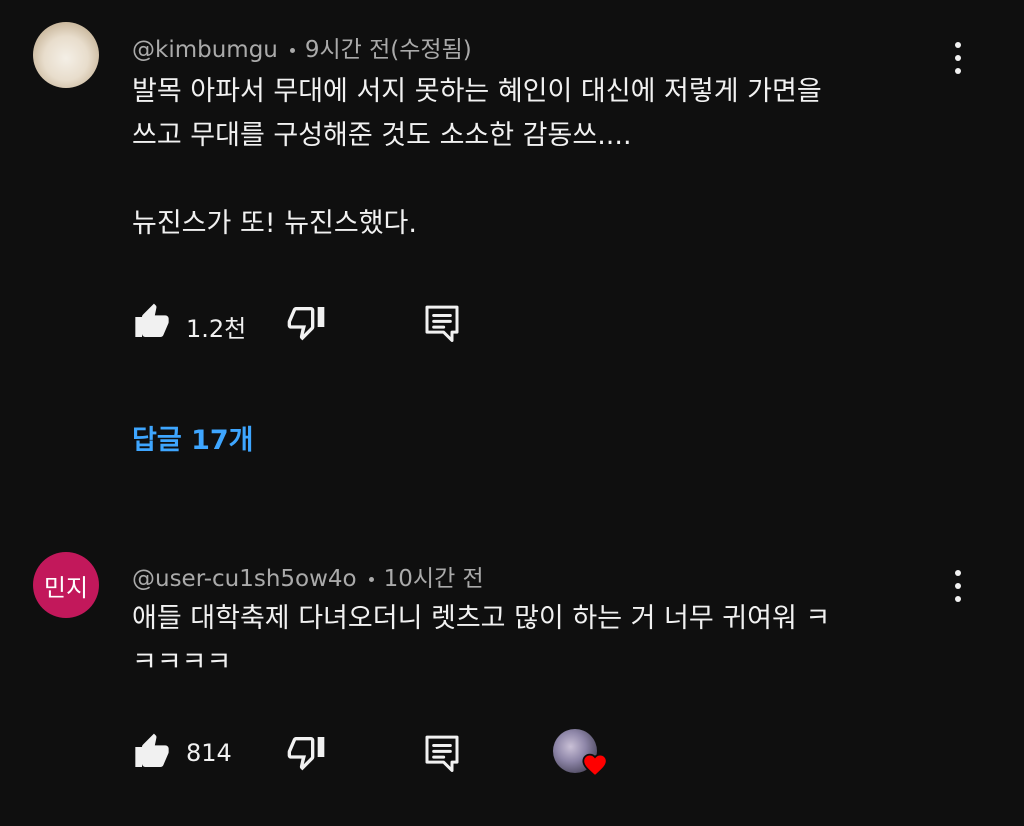 This screenshot has height=826, width=1024. What do you see at coordinates (216, 329) in the screenshot?
I see `like-count: 1.2천` at bounding box center [216, 329].